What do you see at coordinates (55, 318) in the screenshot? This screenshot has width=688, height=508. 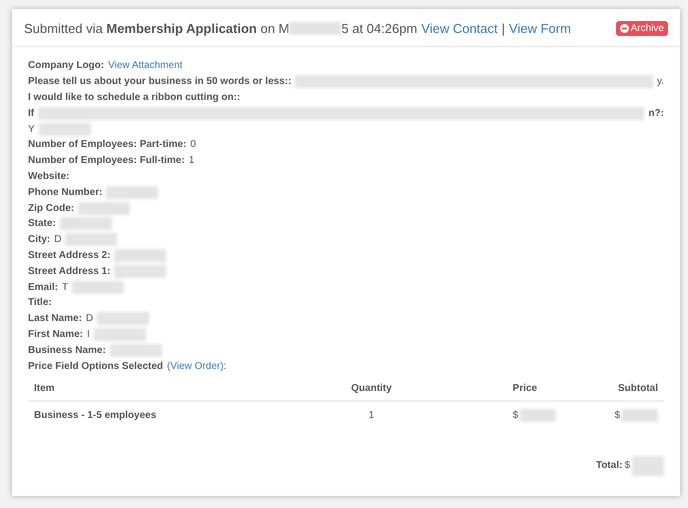 I see `field-label: Last Name:` at bounding box center [55, 318].